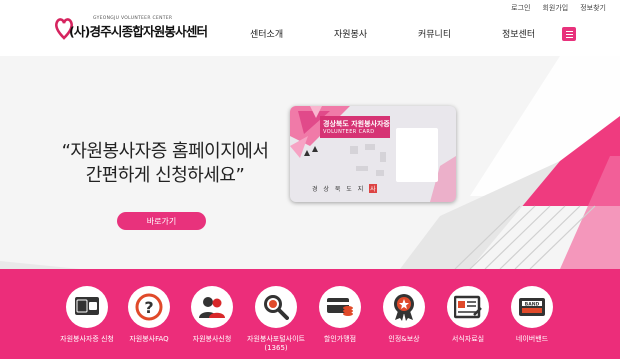 The width and height of the screenshot is (620, 359). Describe the element at coordinates (165, 151) in the screenshot. I see `hero-line-1: “자원봉사자증 홈페이지에서` at that location.